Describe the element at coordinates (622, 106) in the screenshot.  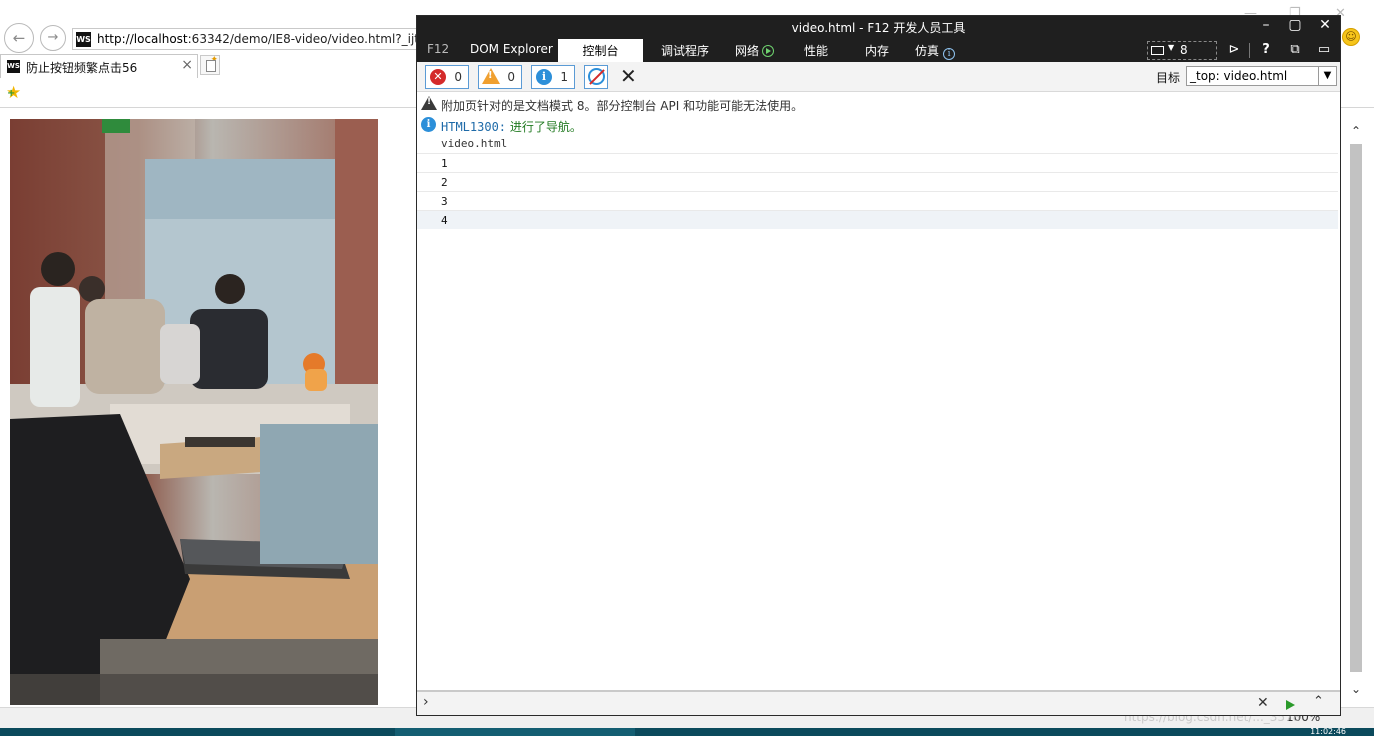
I see `warning-text: 附加页针对的是文档模式 8。部分控制台 API 和功能可能无法使用。` at that location.